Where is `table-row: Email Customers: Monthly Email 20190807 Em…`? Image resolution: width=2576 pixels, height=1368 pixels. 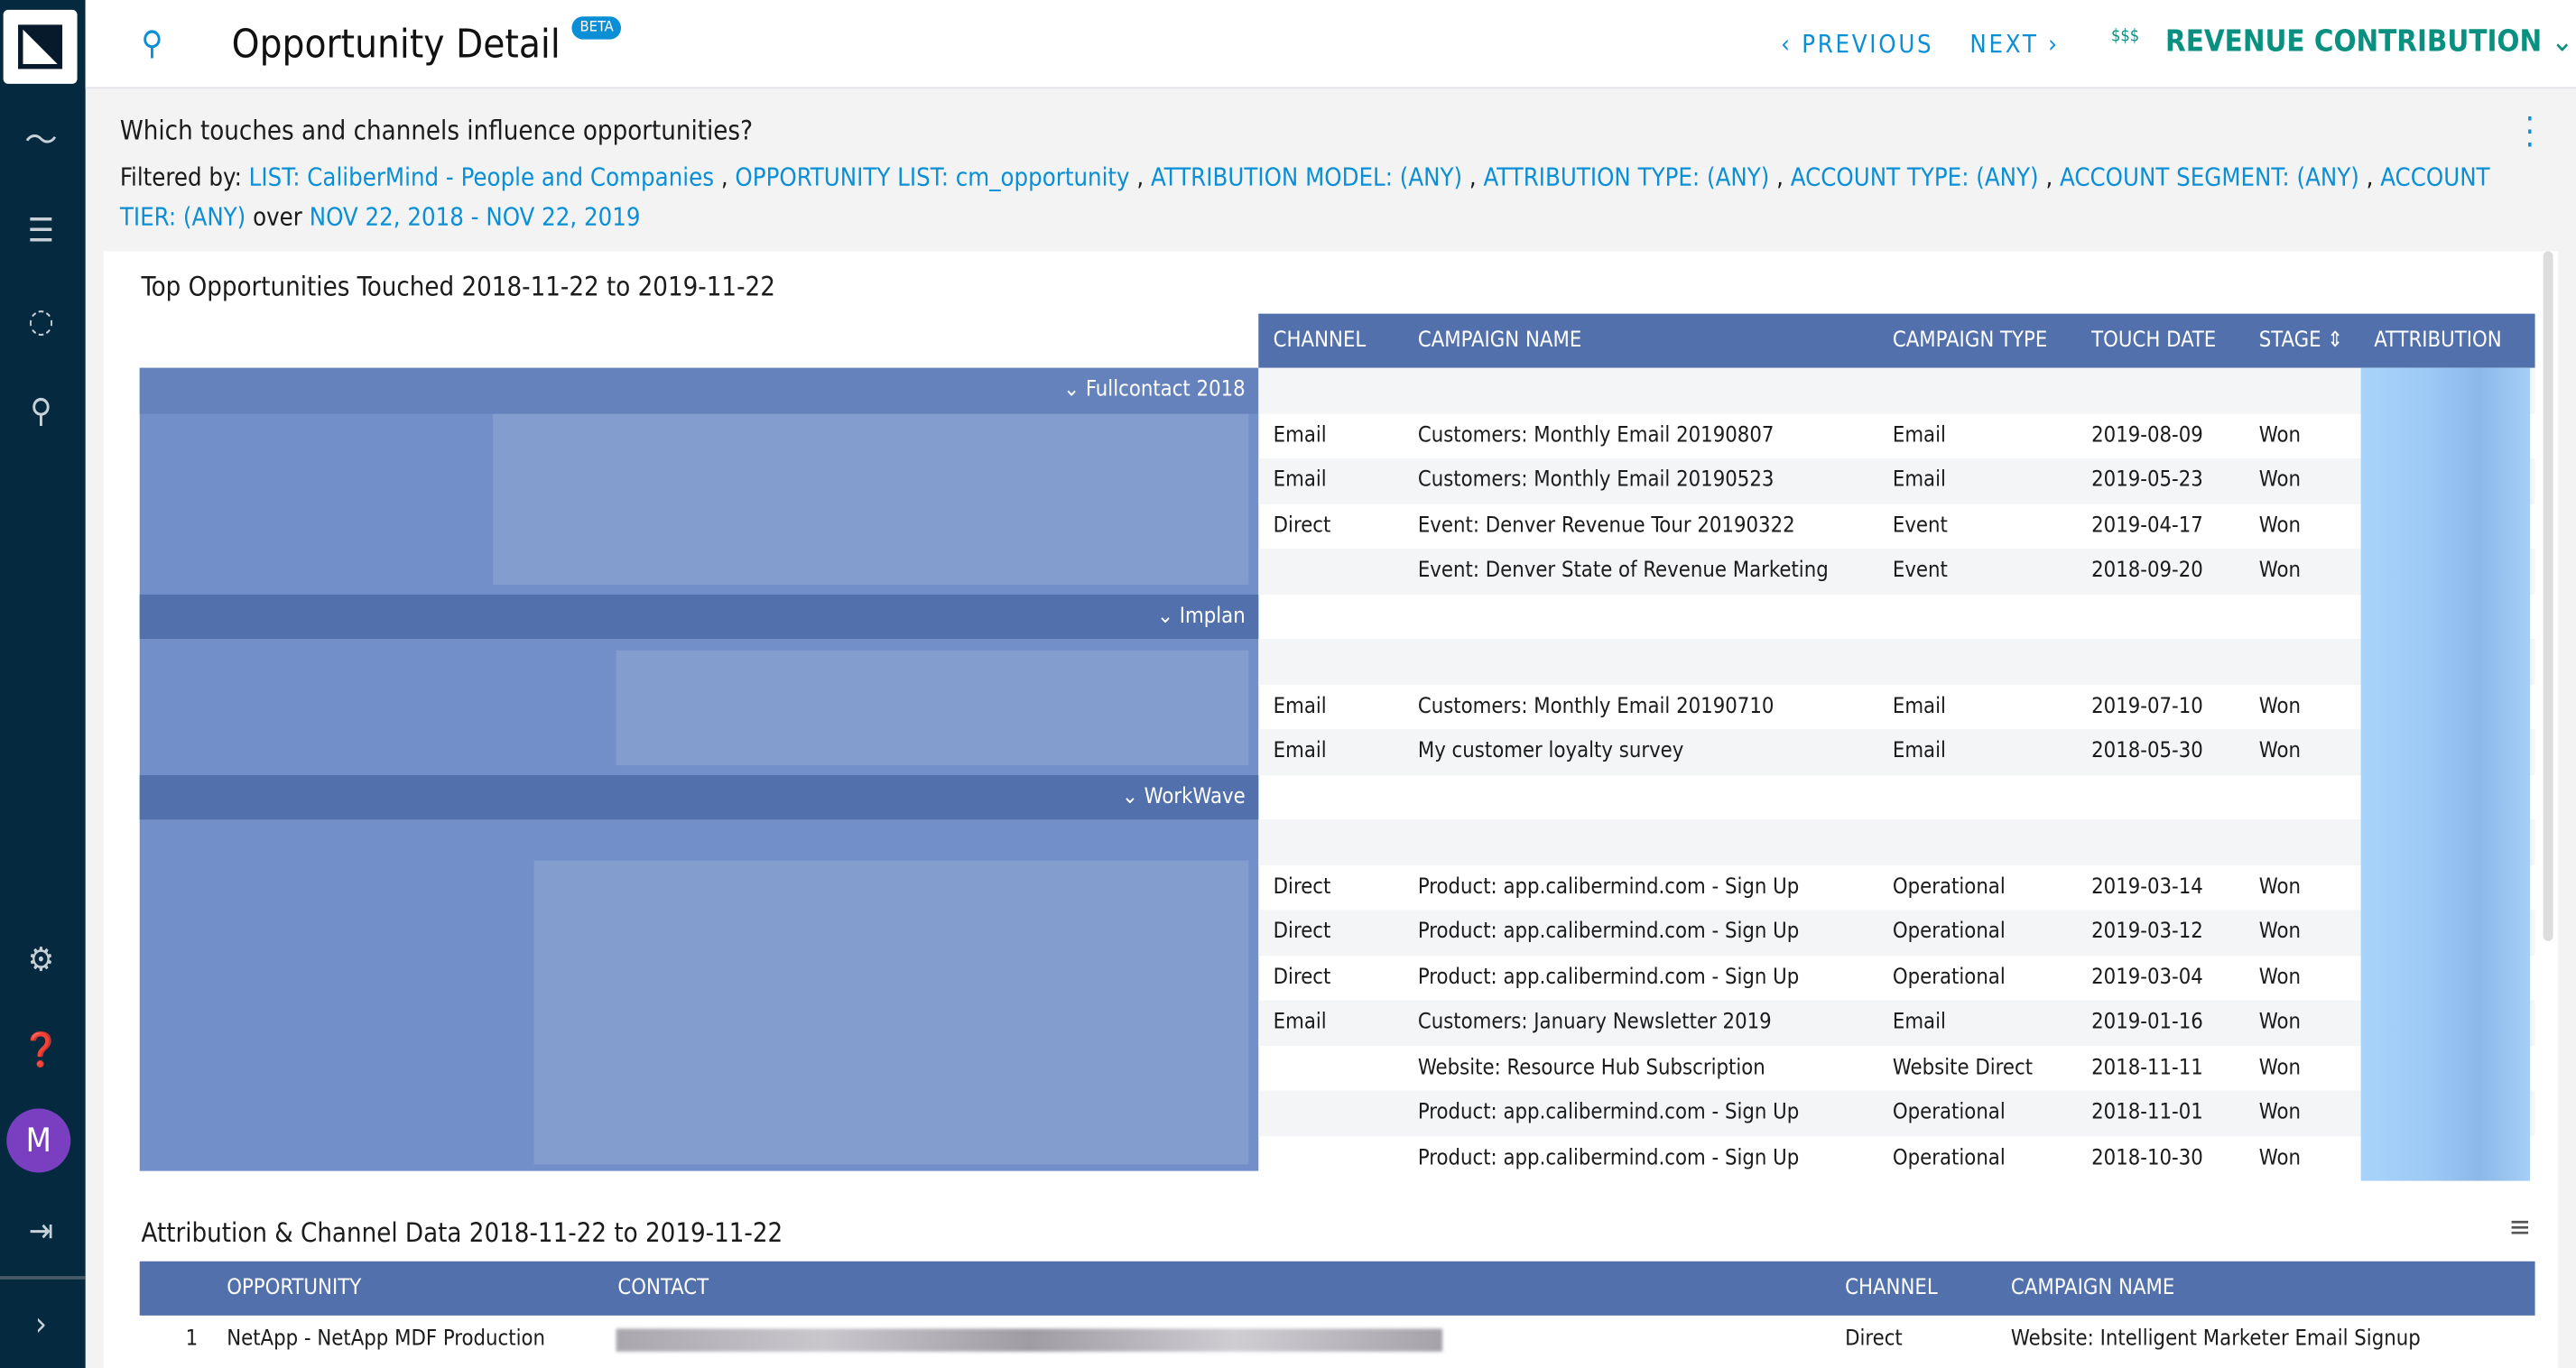 table-row: Email Customers: Monthly Email 20190807 Em… is located at coordinates (1896, 435).